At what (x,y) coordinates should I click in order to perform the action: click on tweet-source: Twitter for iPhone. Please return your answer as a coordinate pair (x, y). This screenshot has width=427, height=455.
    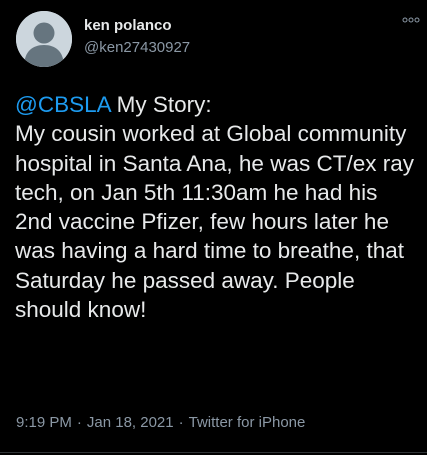
    Looking at the image, I should click on (247, 422).